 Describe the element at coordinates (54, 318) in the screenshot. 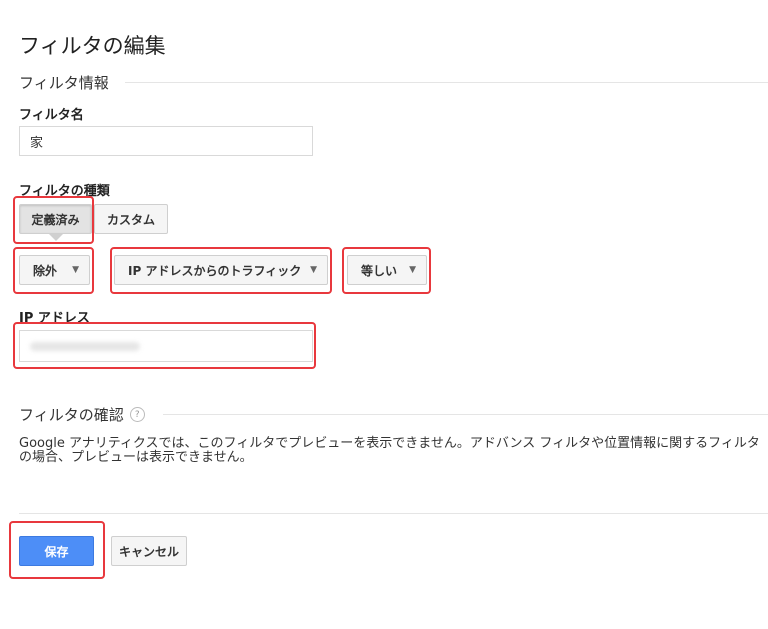

I see `ip-address-label: IP アドレス` at that location.